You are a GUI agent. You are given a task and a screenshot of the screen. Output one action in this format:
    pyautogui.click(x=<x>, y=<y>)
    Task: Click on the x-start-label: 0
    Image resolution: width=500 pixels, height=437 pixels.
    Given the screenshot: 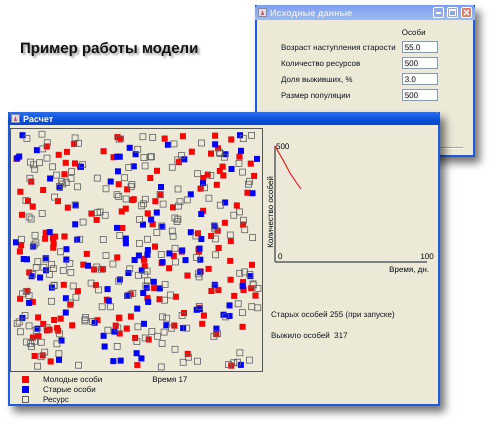 What is the action you would take?
    pyautogui.click(x=280, y=256)
    